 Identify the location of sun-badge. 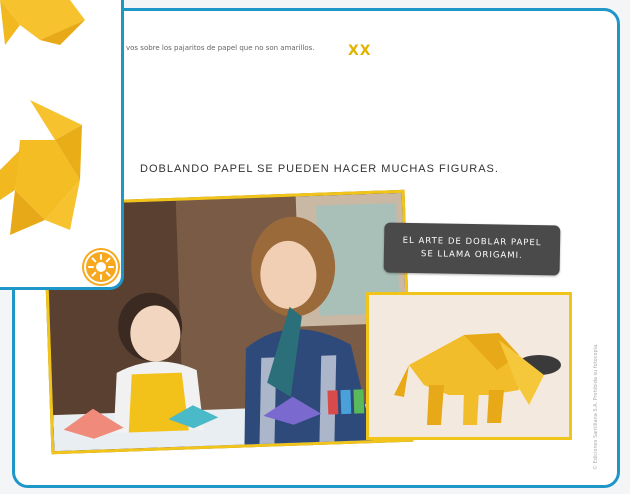
(101, 267).